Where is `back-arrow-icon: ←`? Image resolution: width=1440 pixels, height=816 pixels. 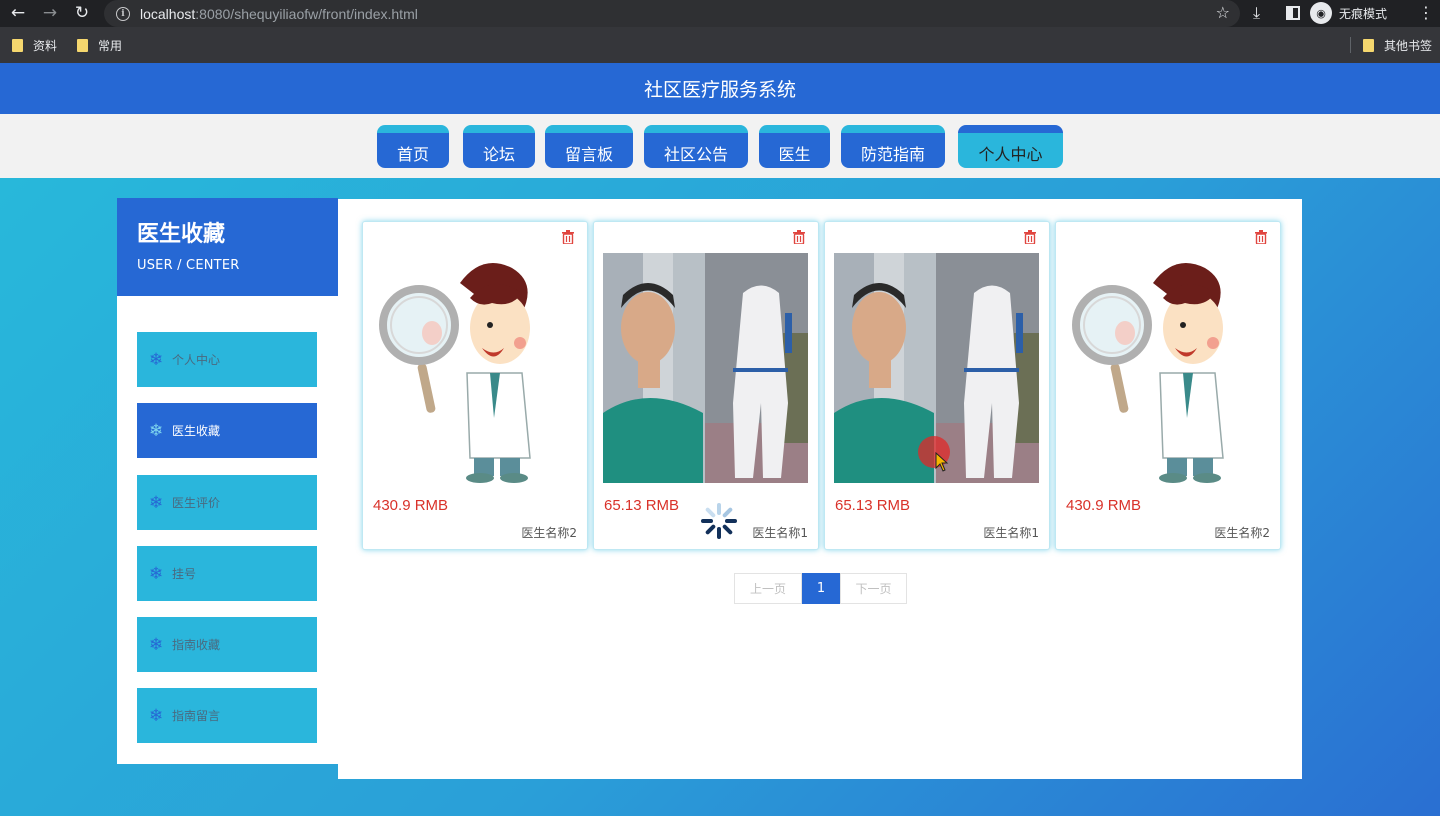 back-arrow-icon: ← is located at coordinates (18, 13).